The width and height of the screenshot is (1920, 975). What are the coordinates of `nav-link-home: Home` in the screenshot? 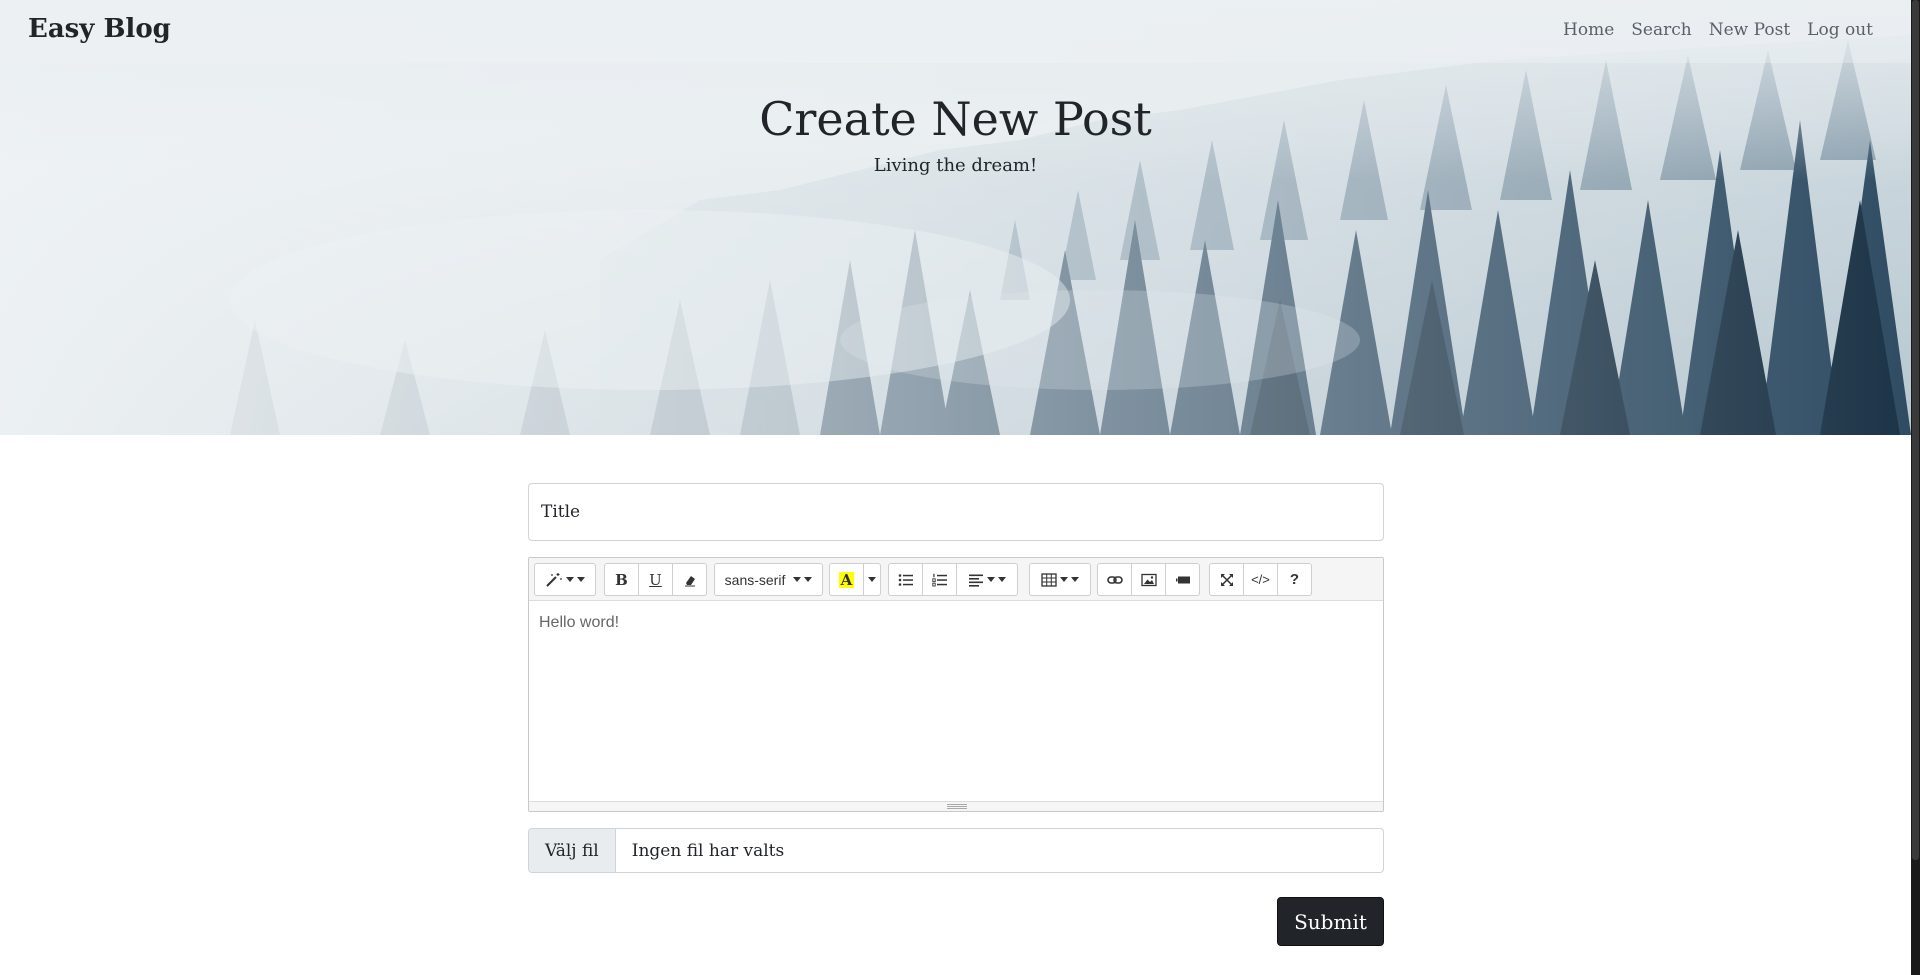 It's located at (1588, 30).